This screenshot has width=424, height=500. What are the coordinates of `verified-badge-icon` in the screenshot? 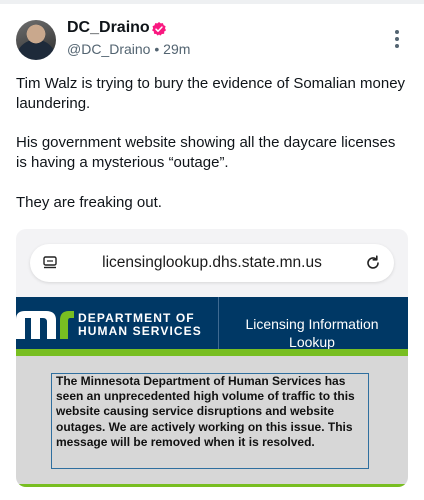 It's located at (159, 29).